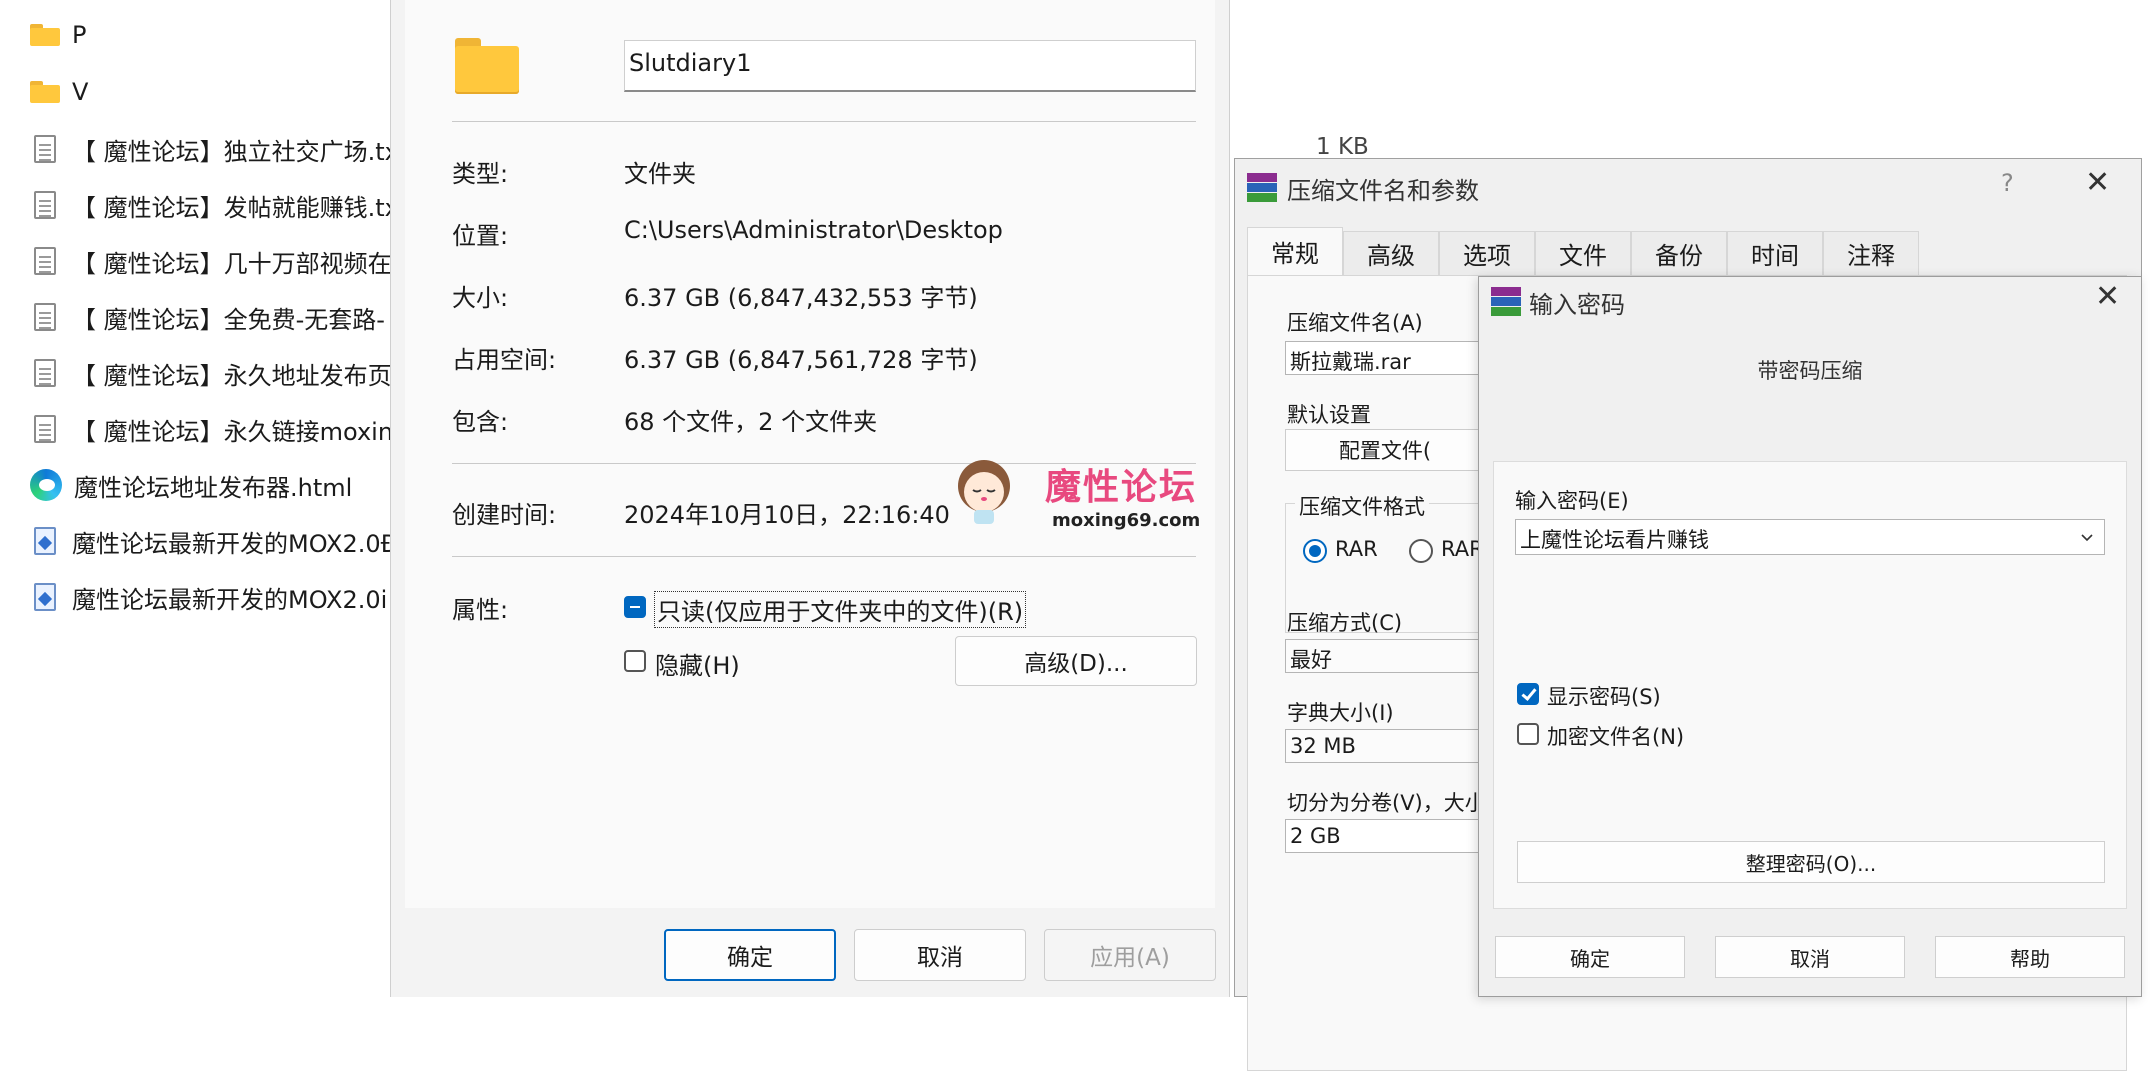 This screenshot has height=1071, width=2155. Describe the element at coordinates (46, 485) in the screenshot. I see `edge-icon` at that location.